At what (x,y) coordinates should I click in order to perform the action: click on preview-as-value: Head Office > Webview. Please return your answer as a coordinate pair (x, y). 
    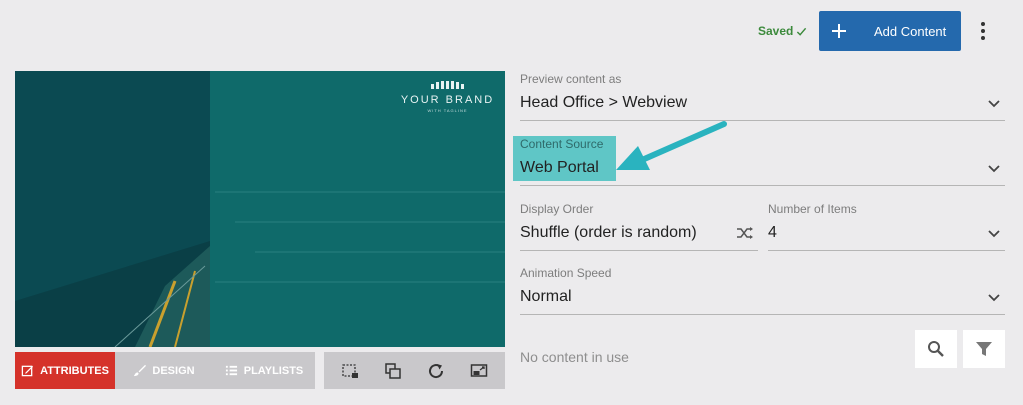
    Looking at the image, I should click on (604, 102).